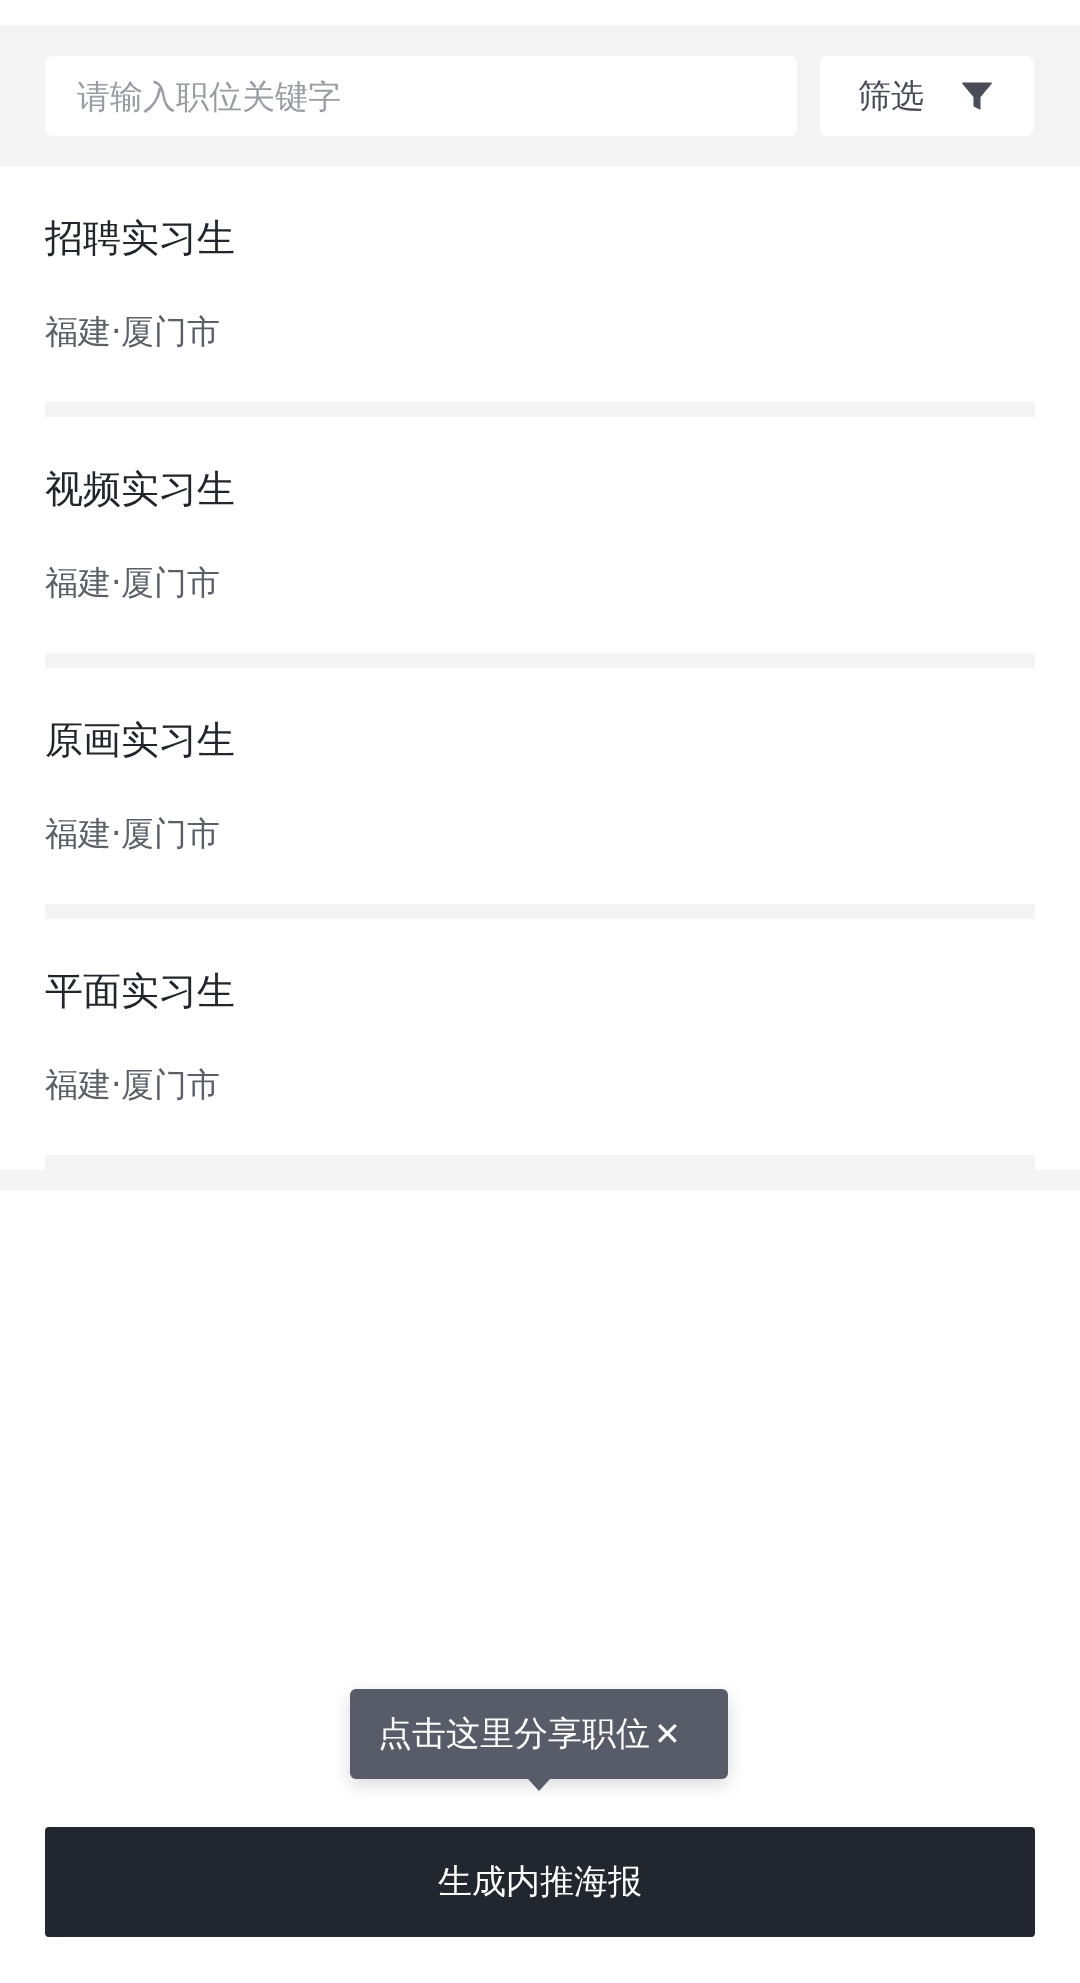 The image size is (1080, 1983). What do you see at coordinates (540, 489) in the screenshot?
I see `job-title: 视频实习生` at bounding box center [540, 489].